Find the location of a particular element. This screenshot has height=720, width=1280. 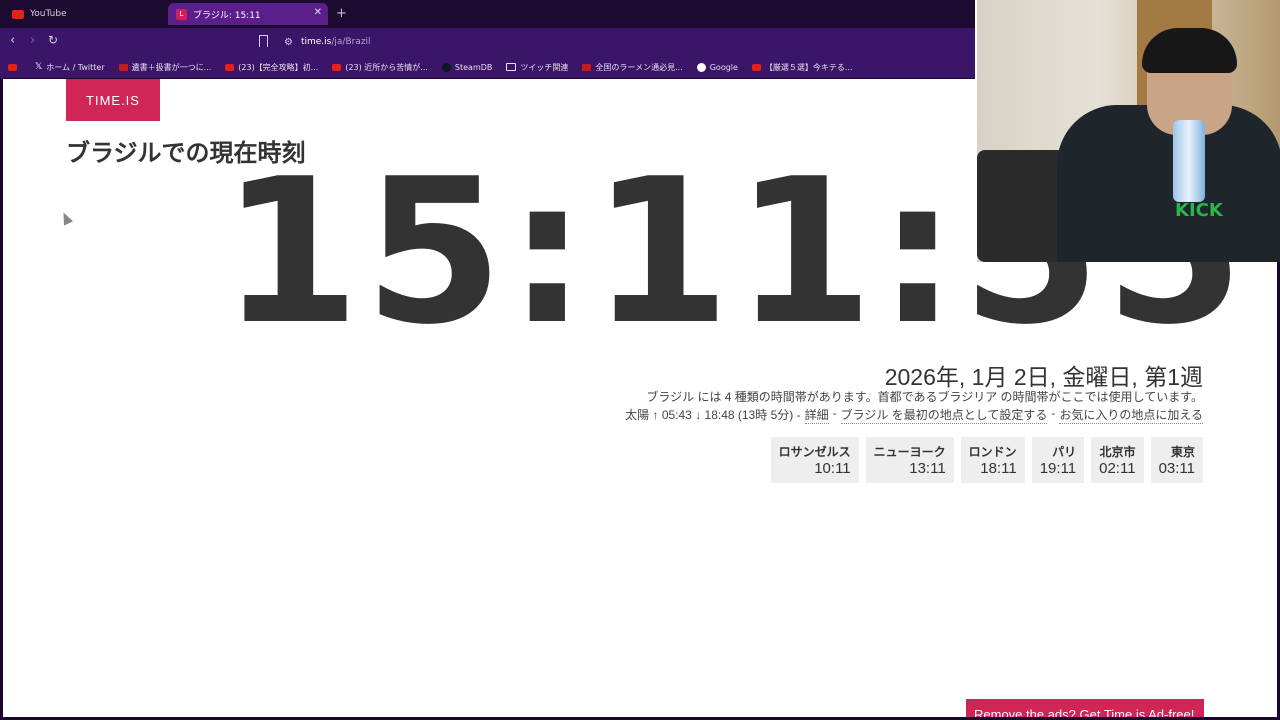

timeis-favicon-icon: L is located at coordinates (181, 14).